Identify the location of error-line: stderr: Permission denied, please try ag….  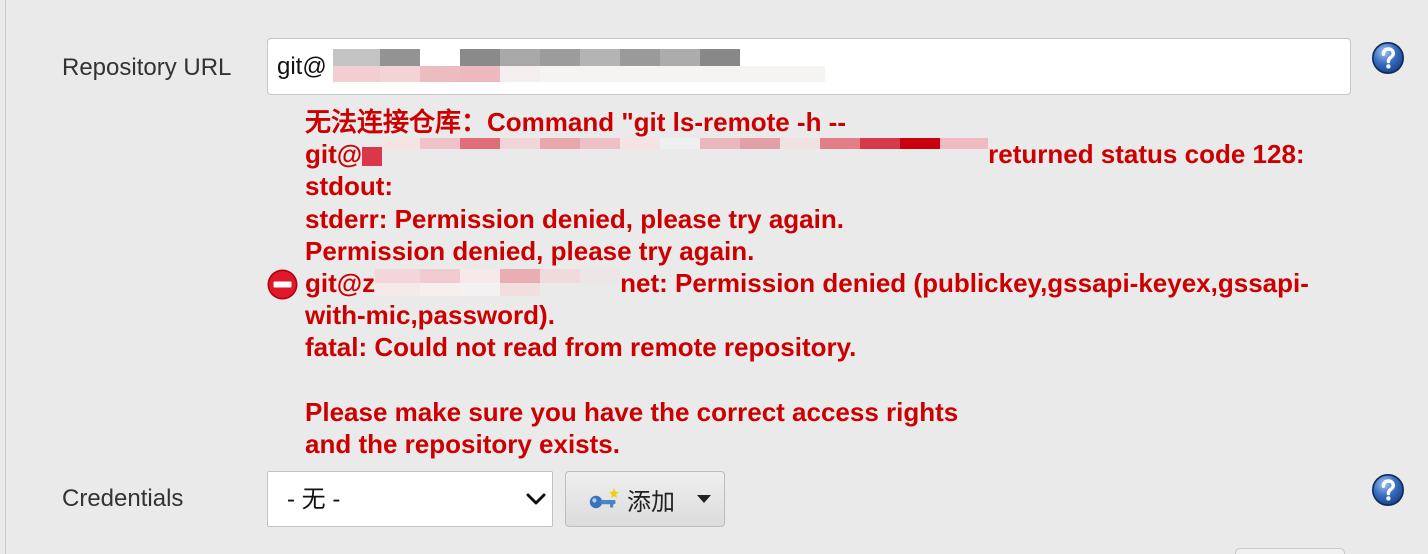
(574, 218).